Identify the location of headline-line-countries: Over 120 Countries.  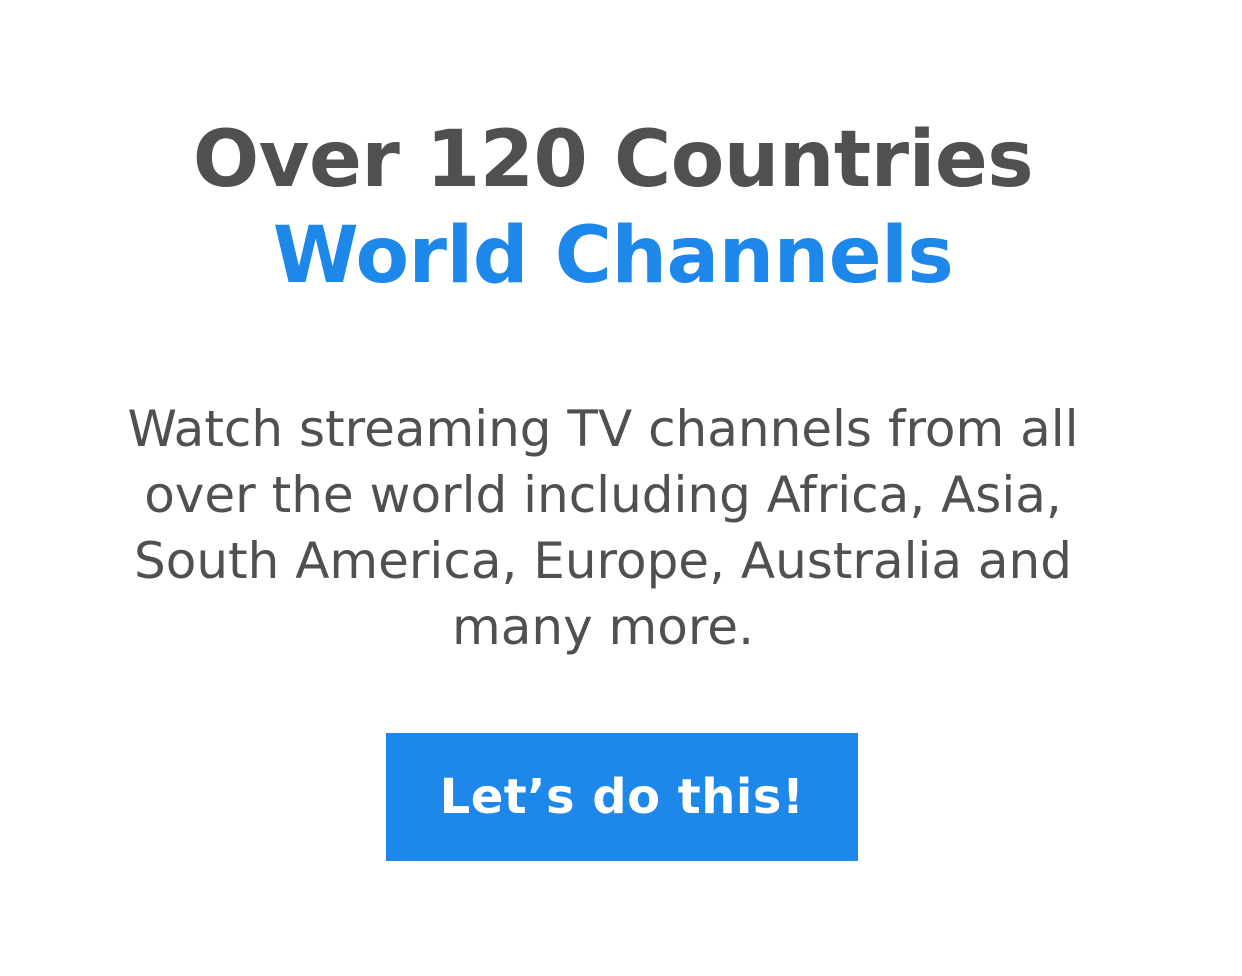
(613, 160).